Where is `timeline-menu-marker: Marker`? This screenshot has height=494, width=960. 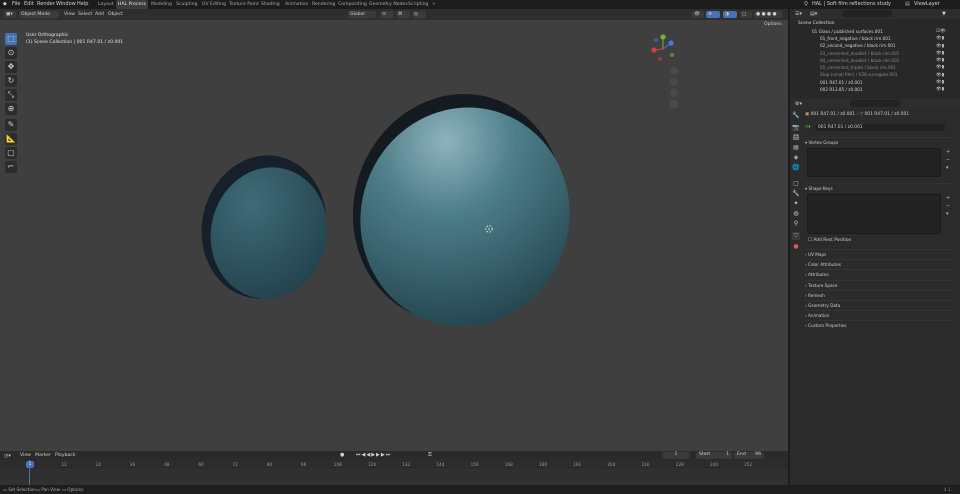 timeline-menu-marker: Marker is located at coordinates (43, 455).